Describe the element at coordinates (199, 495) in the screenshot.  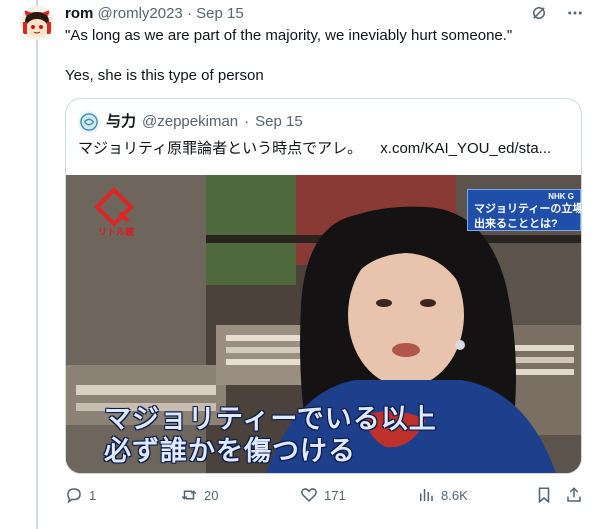
I see `retweet-button: 20` at that location.